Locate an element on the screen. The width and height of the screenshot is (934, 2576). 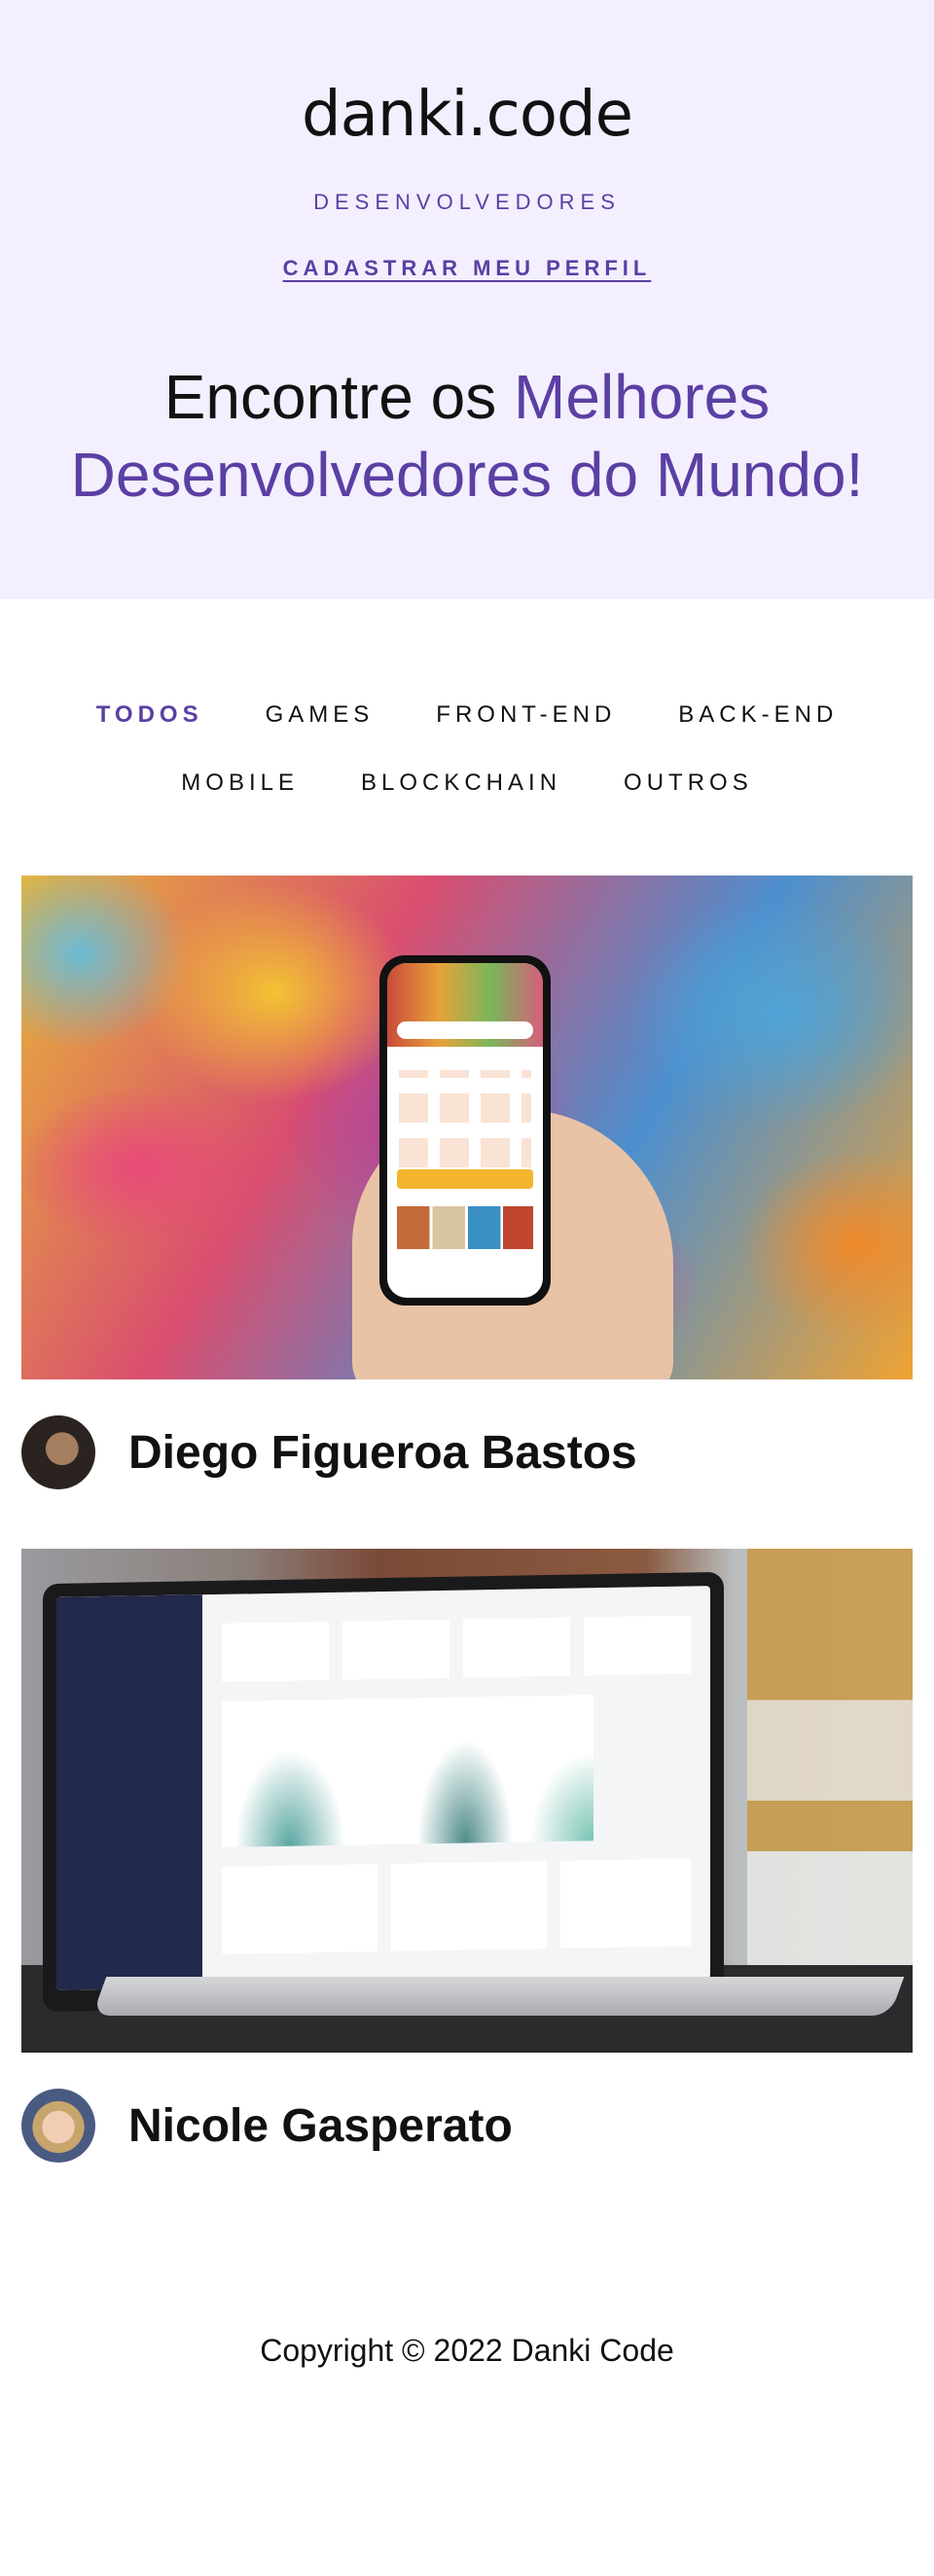
laptop-mockup is located at coordinates (383, 1792).